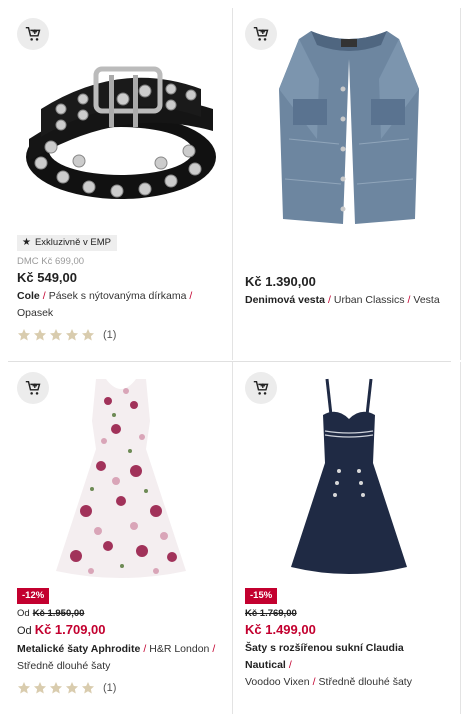  I want to click on row-divider, so click(229, 361).